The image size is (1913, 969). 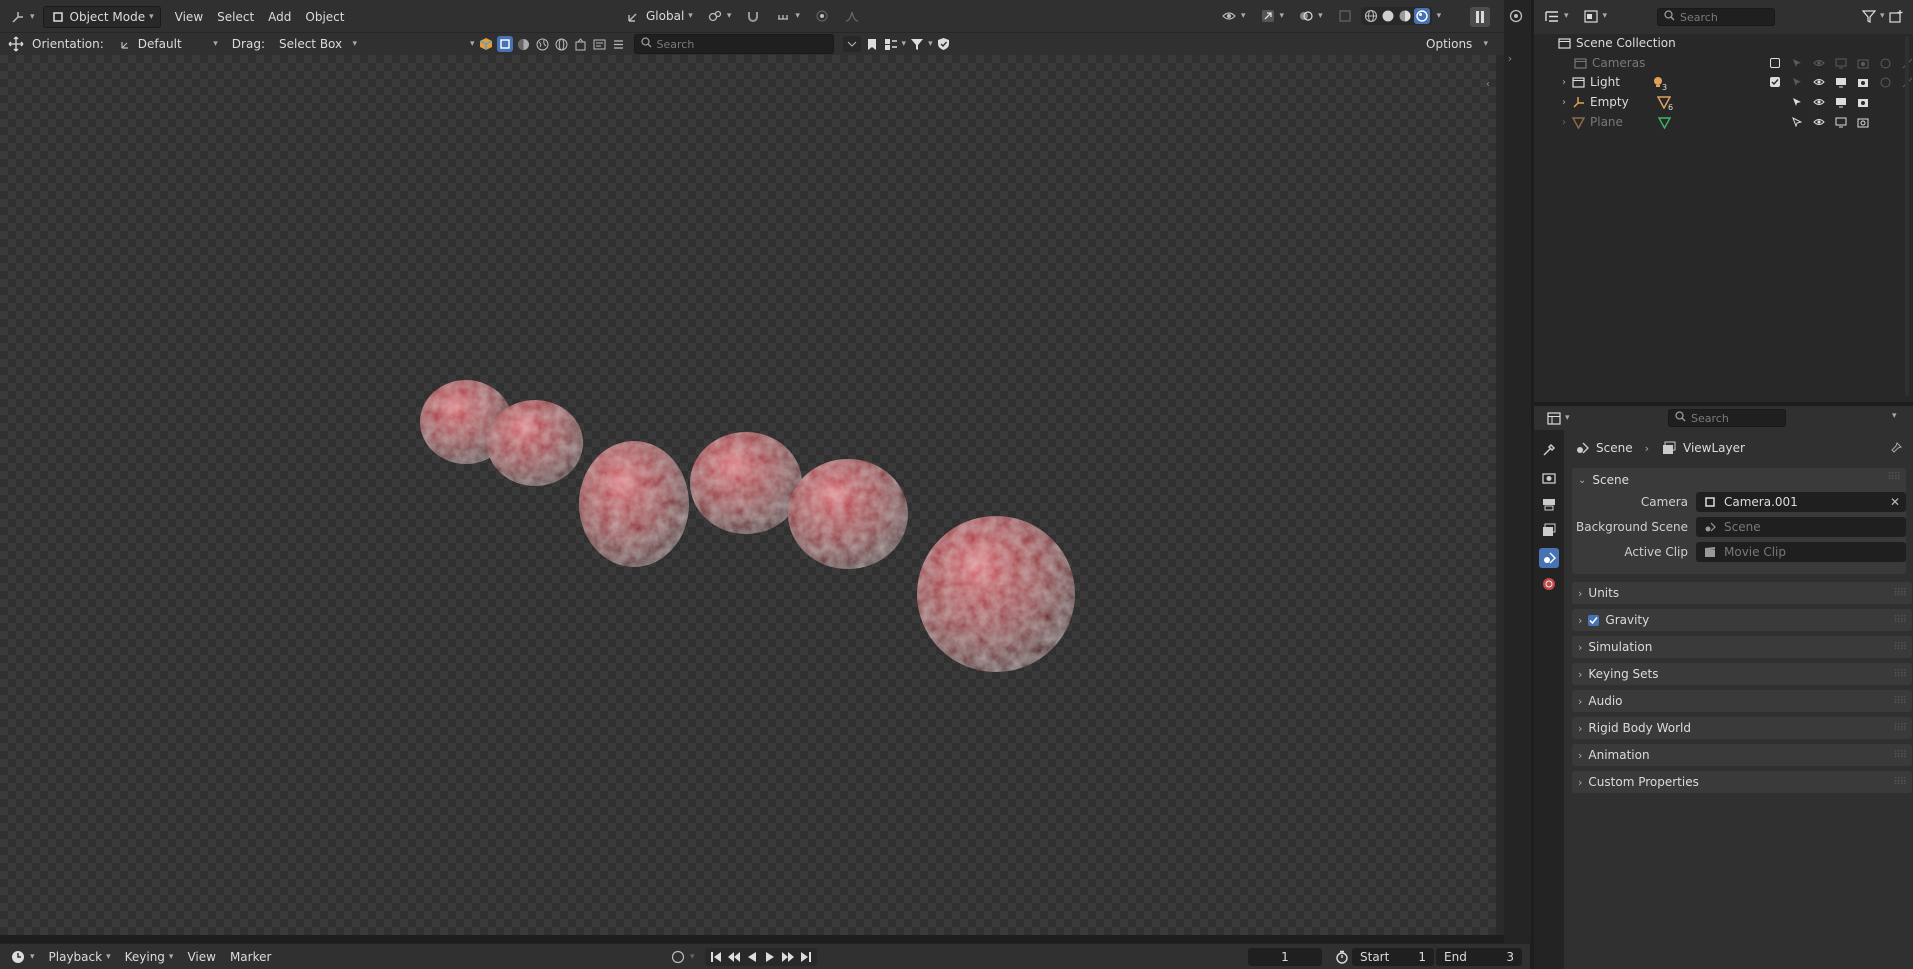 I want to click on options-dropdown: Options ▾, so click(x=1457, y=44).